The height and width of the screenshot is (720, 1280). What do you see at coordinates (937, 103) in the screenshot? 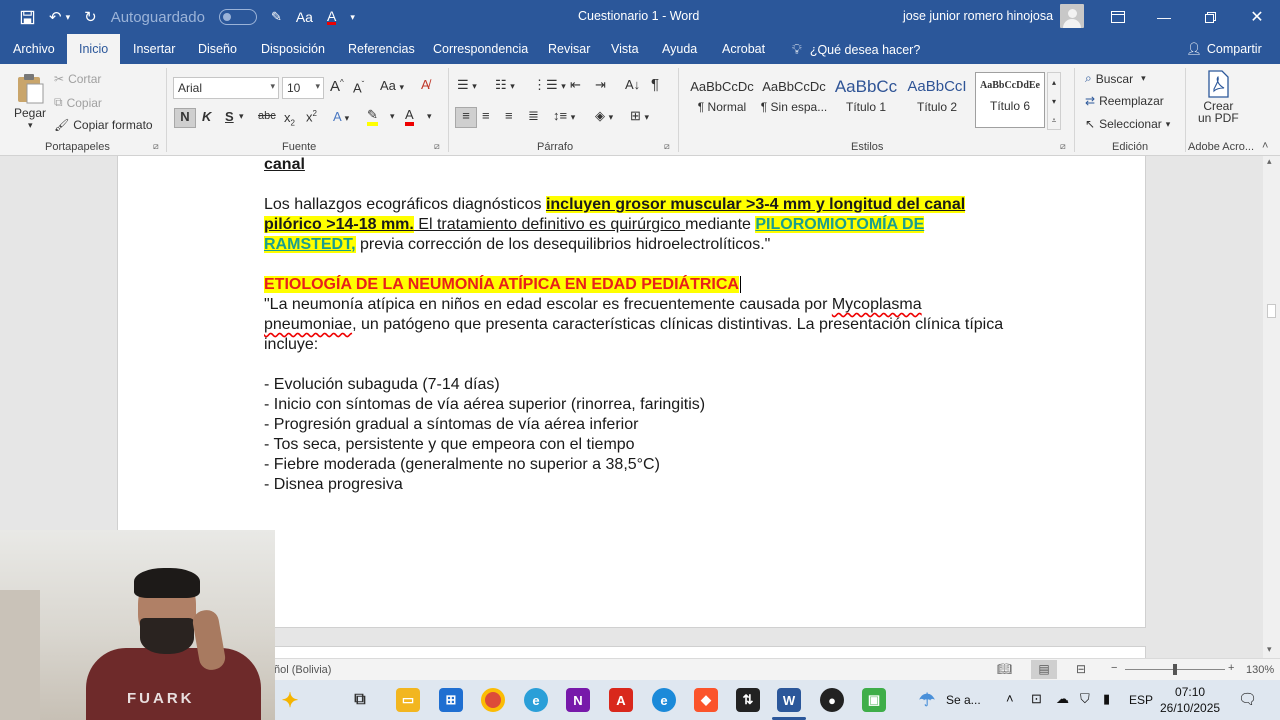
I see `style-heading-2: AaBbCcI Título 2` at bounding box center [937, 103].